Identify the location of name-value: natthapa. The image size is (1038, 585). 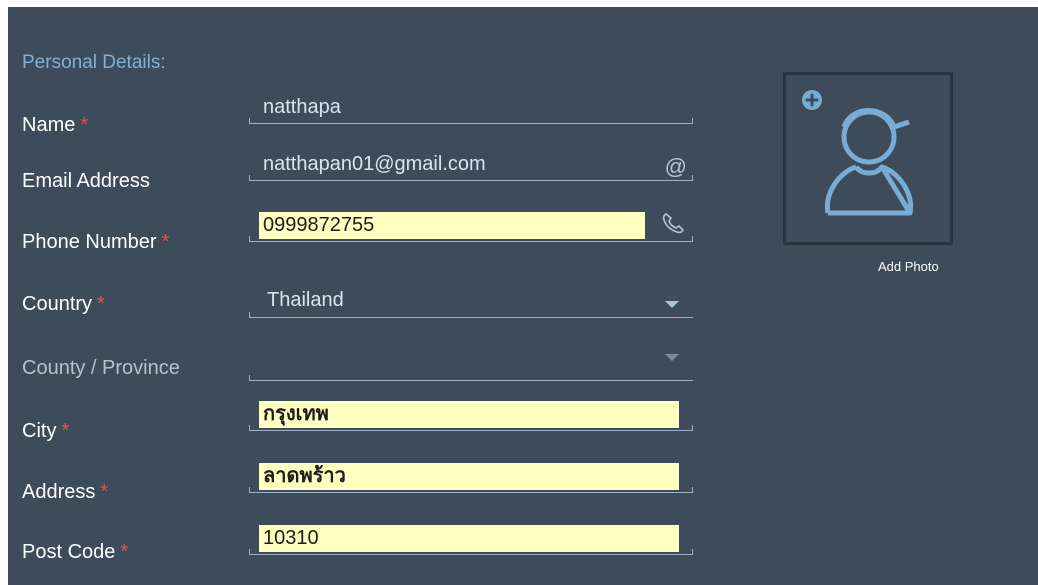
(302, 107).